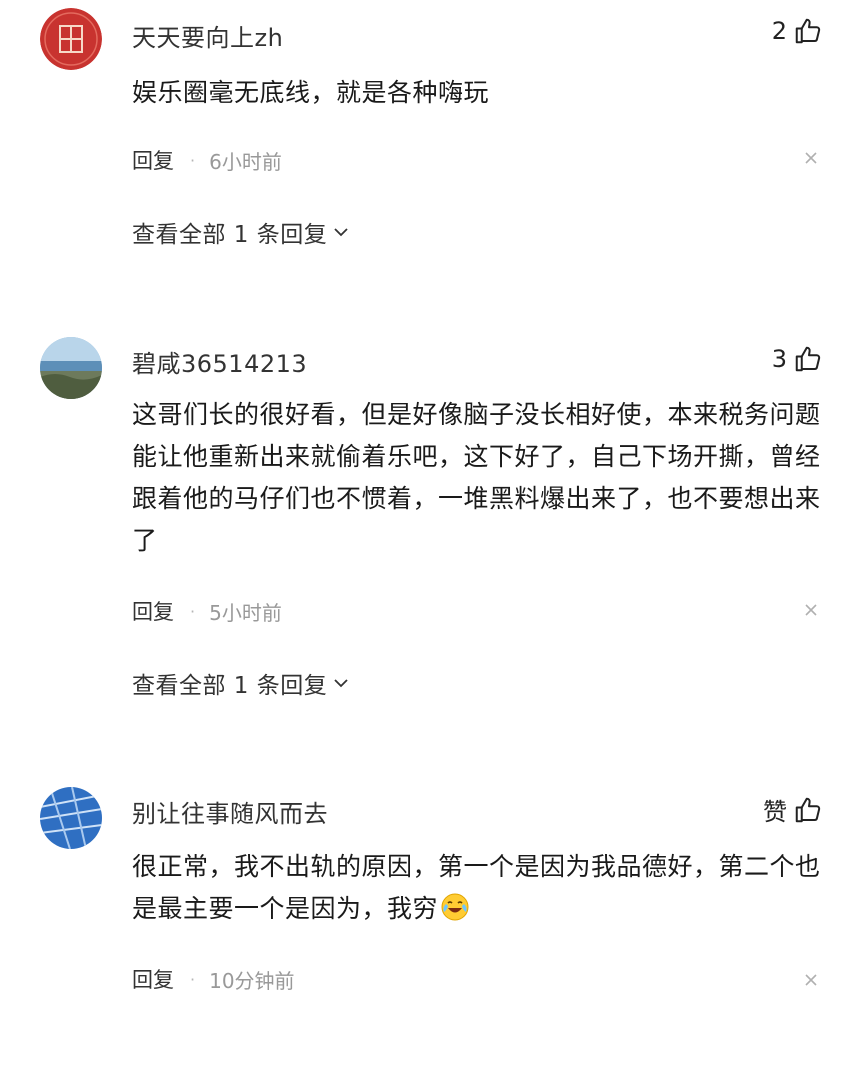  I want to click on username: 天天要向上zh, so click(207, 35).